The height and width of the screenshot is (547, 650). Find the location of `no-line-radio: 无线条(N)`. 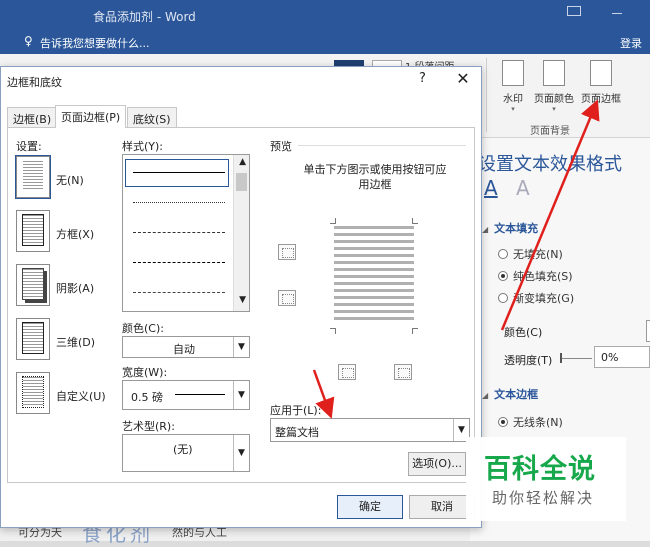

no-line-radio: 无线条(N) is located at coordinates (530, 422).